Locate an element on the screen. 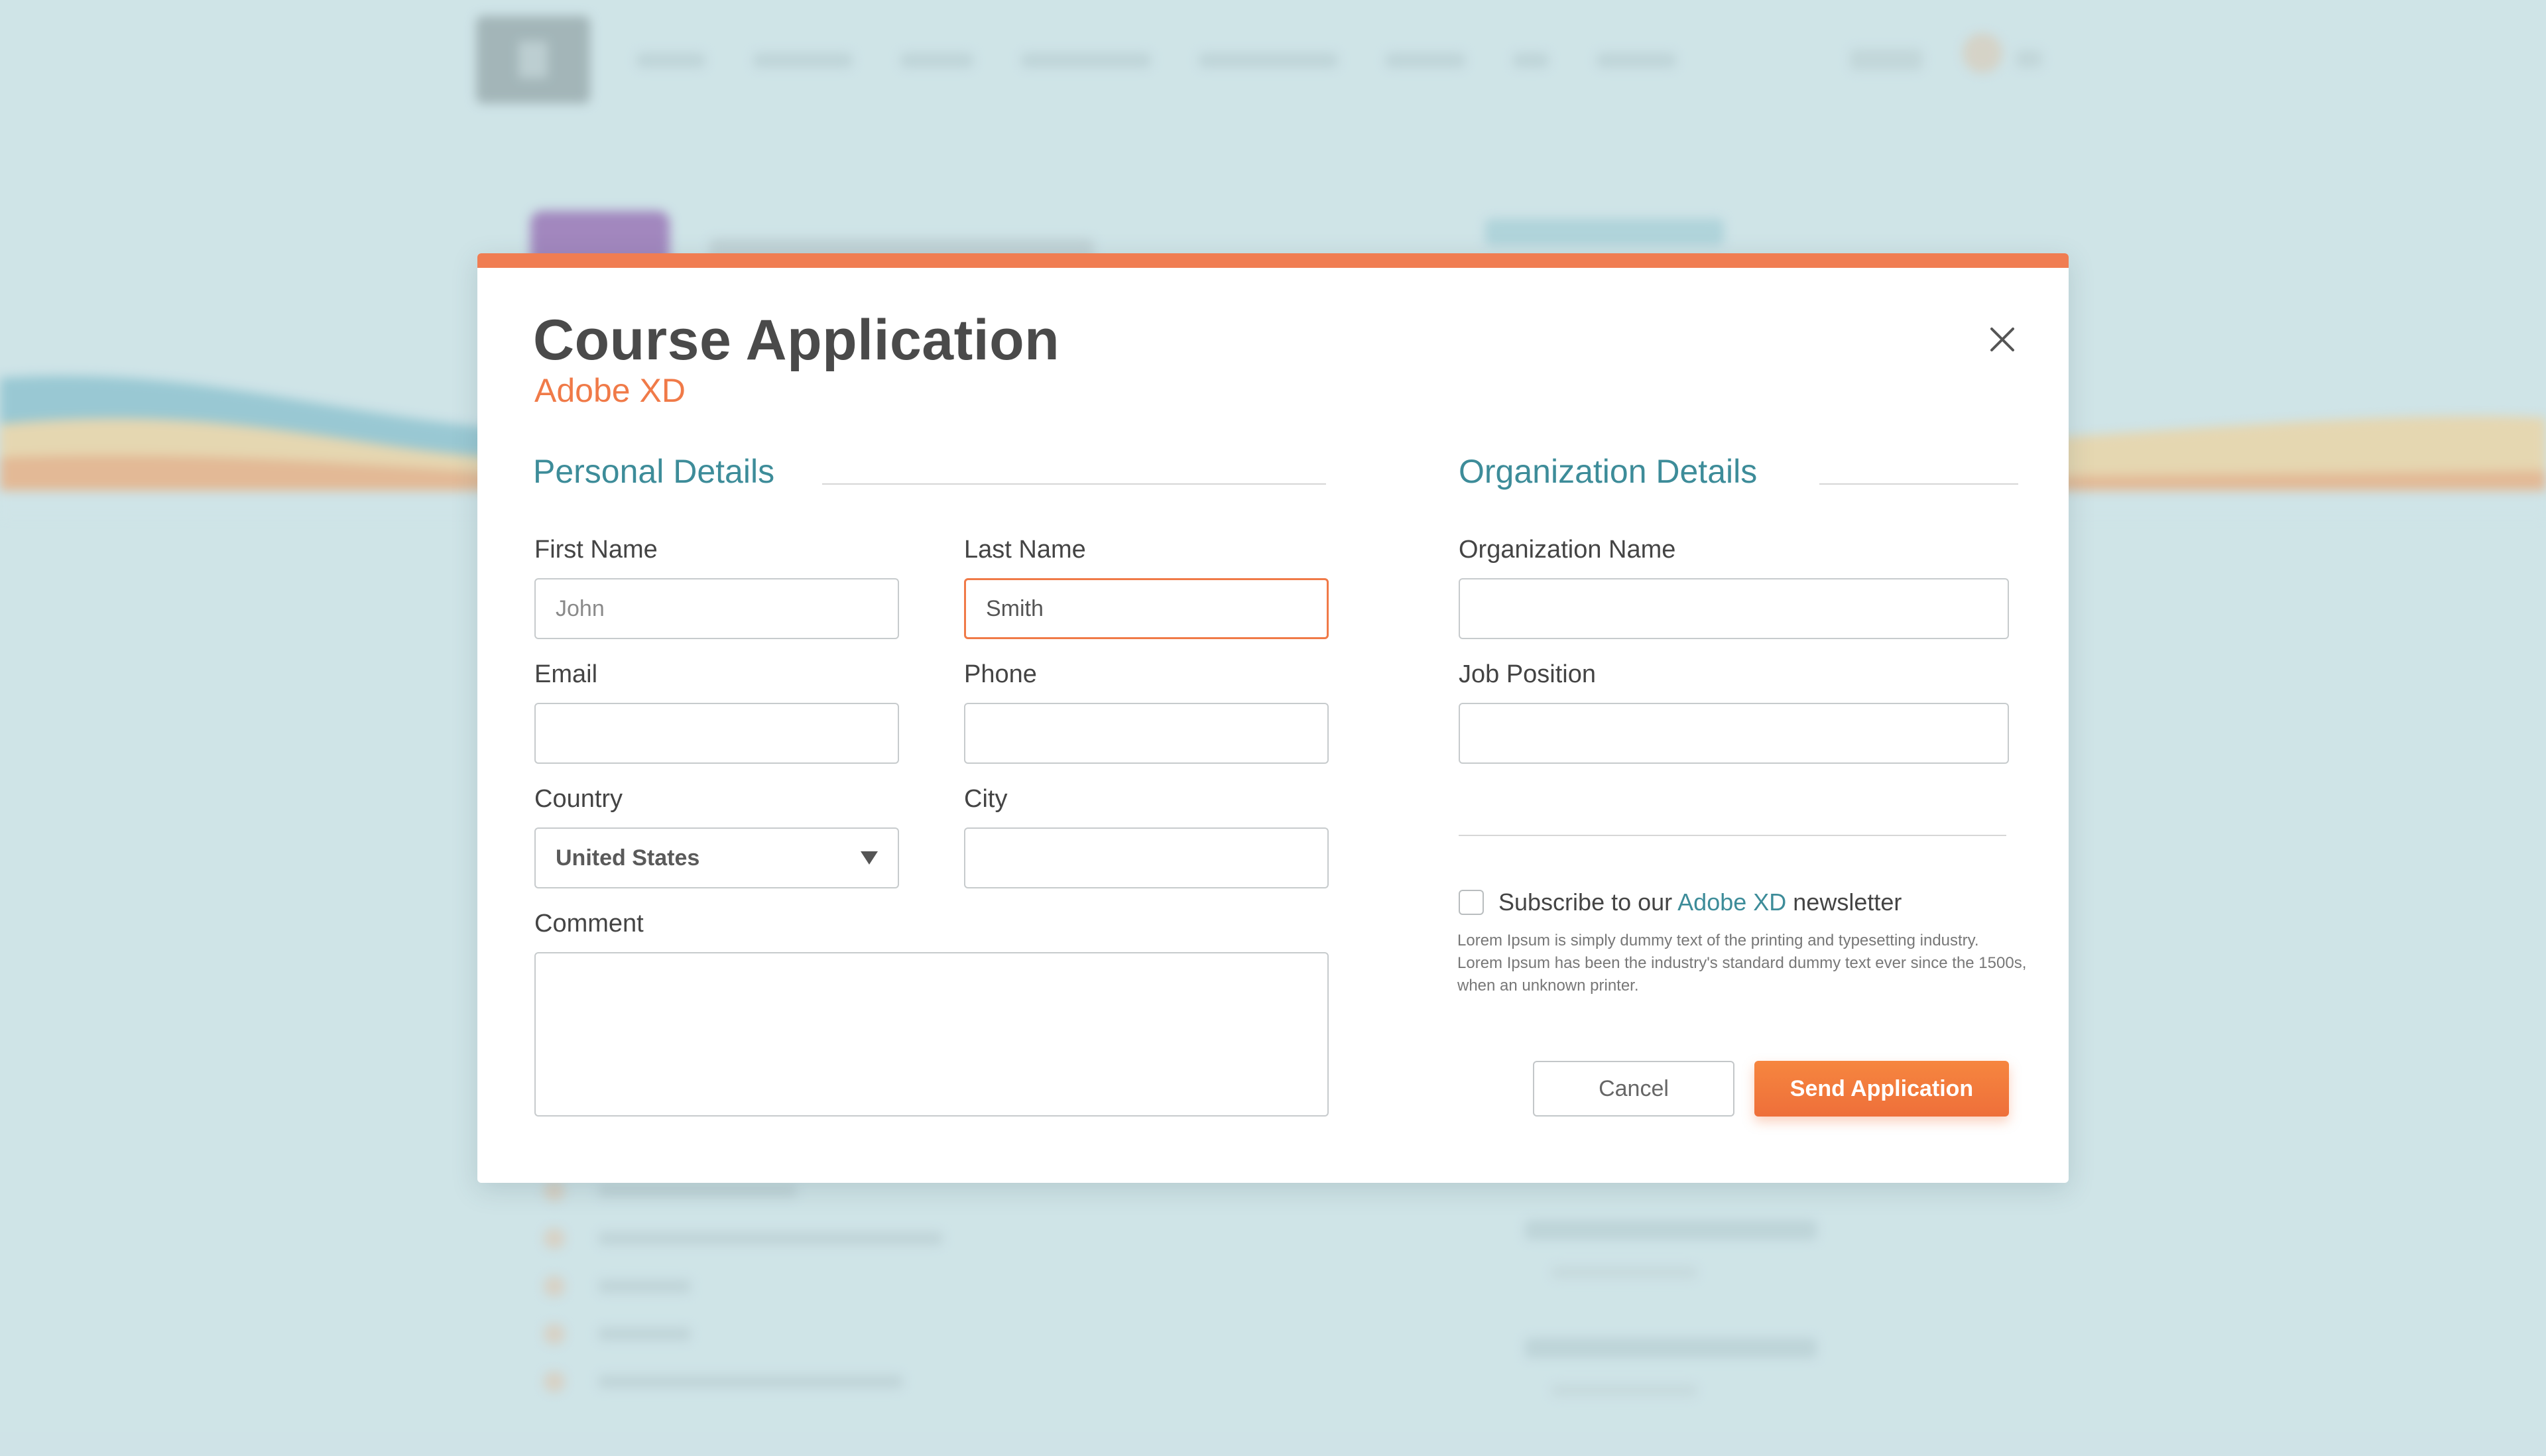 Image resolution: width=2546 pixels, height=1456 pixels. city-input is located at coordinates (1146, 857).